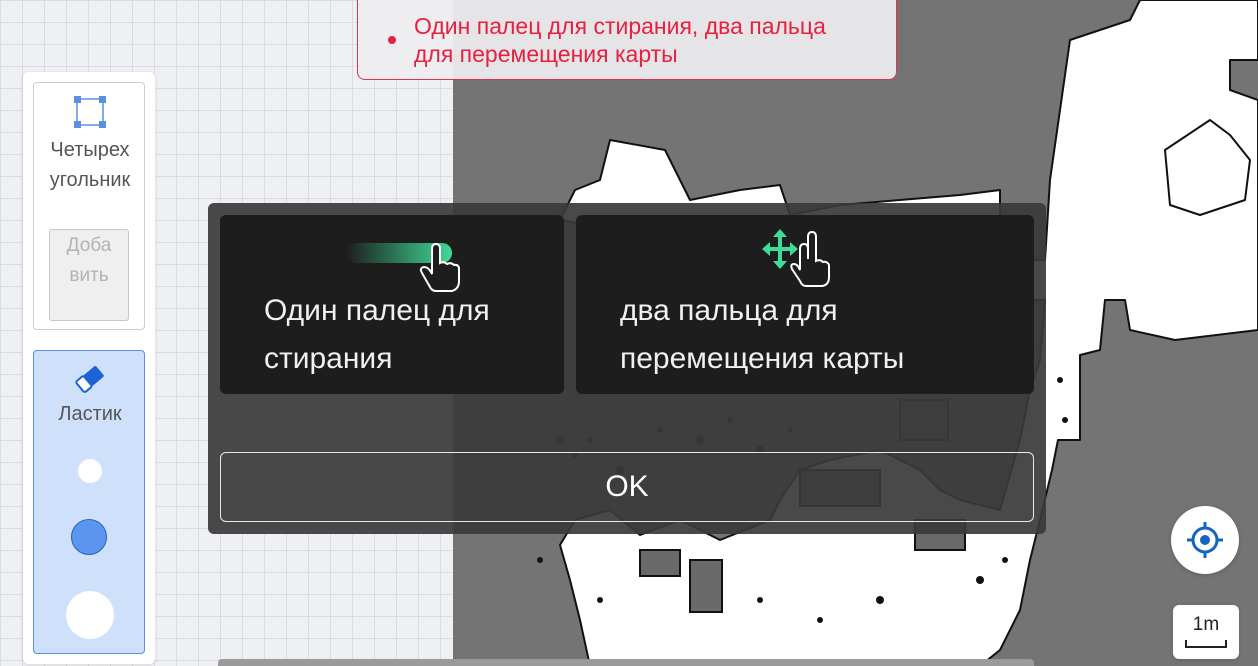 The width and height of the screenshot is (1258, 666). I want to click on eraser-size-large, so click(90, 615).